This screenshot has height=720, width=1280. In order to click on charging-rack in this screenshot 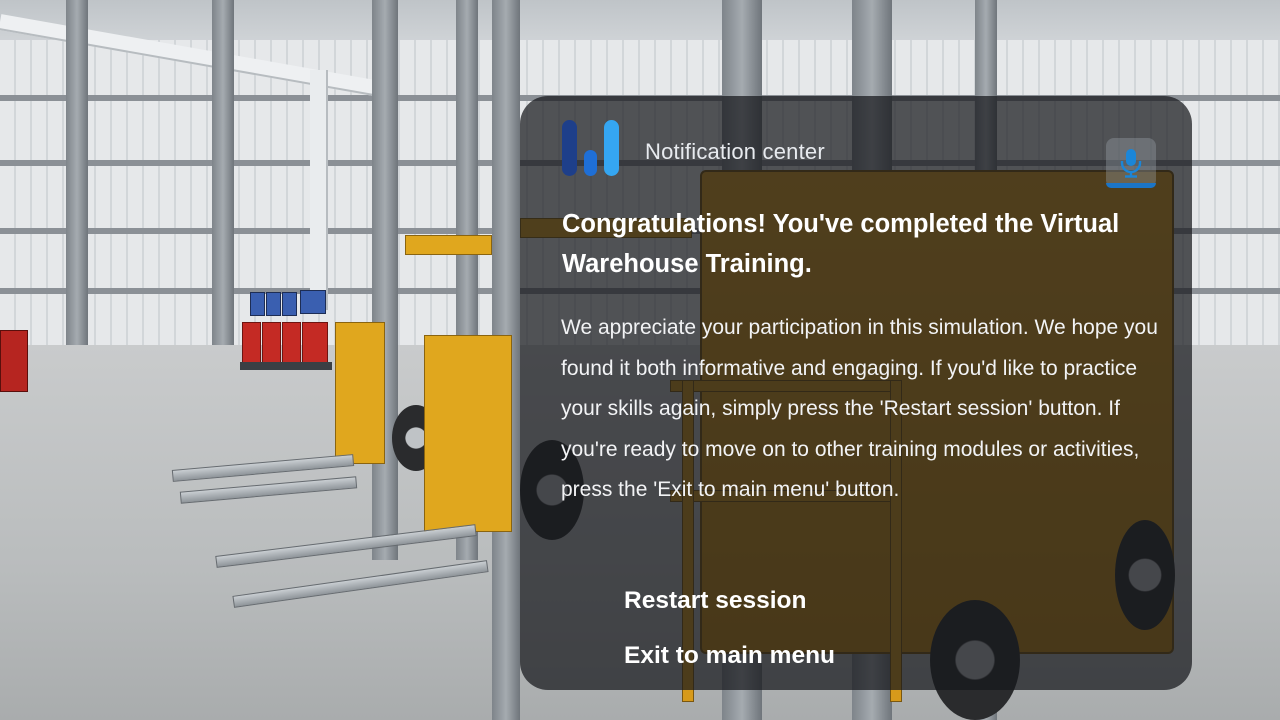, I will do `click(286, 366)`.